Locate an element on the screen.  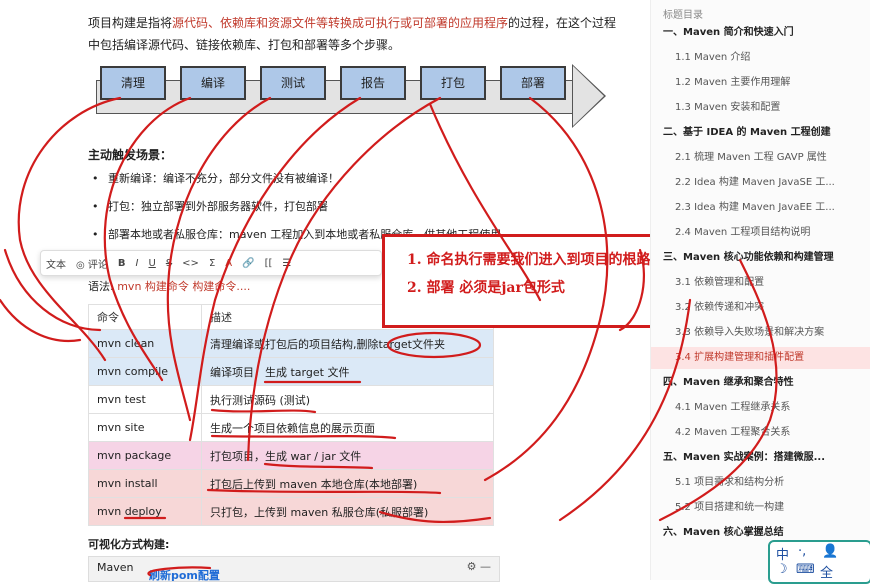
table-row: mvn deploy 只打包，上传到 maven 私服仓库(私服部署) is located at coordinates (291, 511).